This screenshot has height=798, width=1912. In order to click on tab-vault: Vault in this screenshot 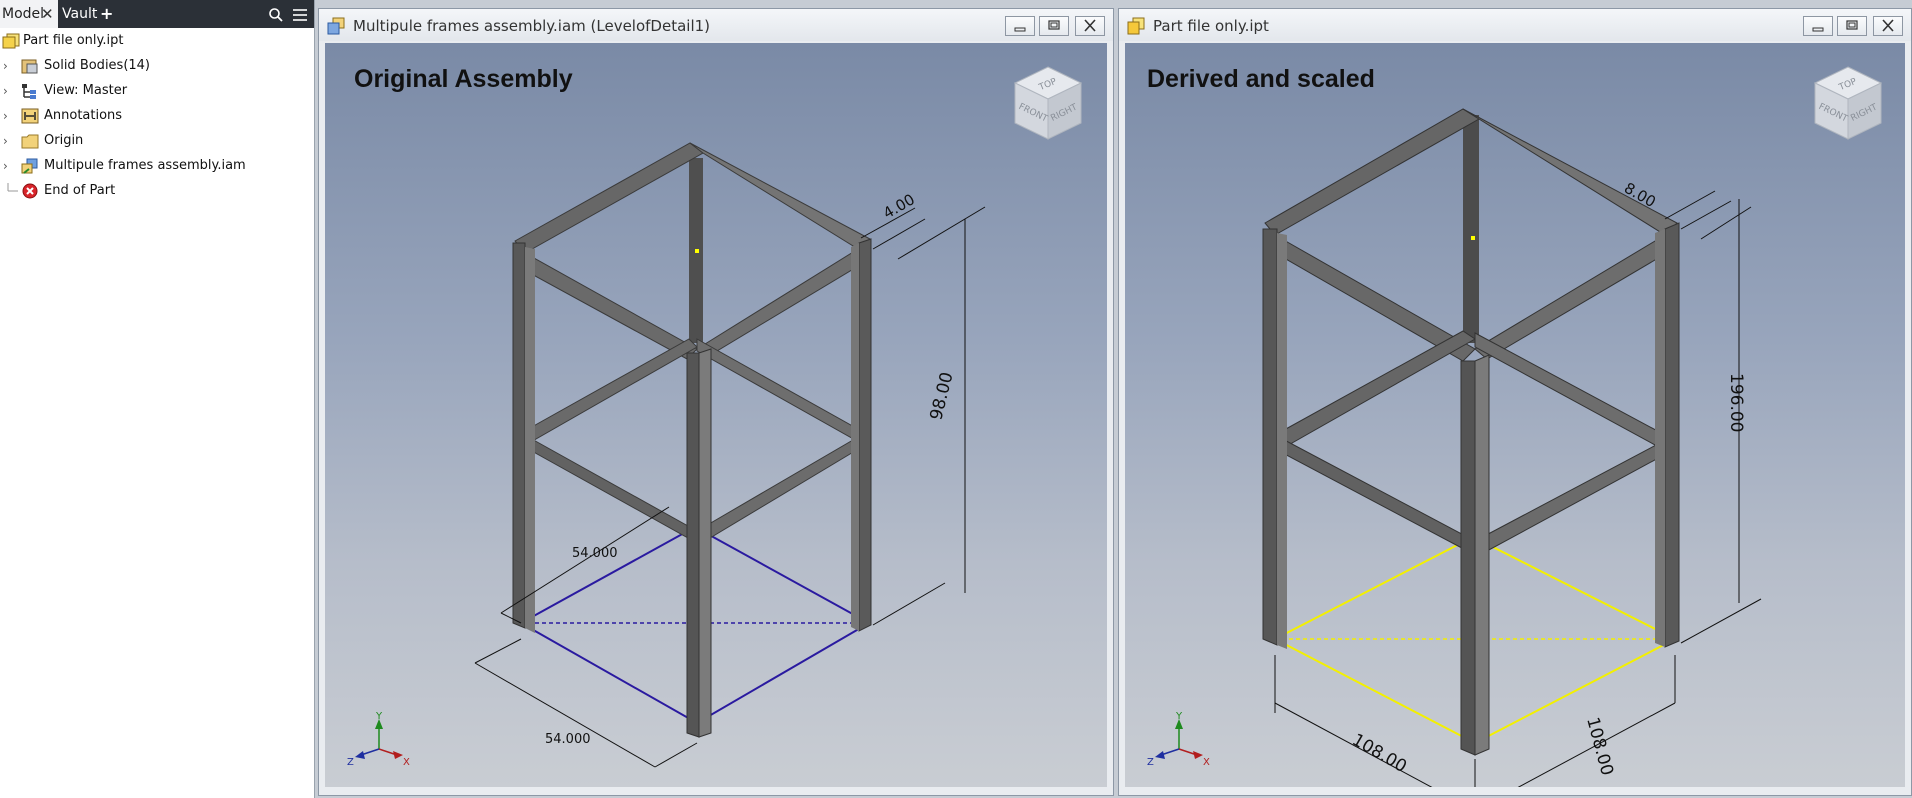, I will do `click(79, 14)`.